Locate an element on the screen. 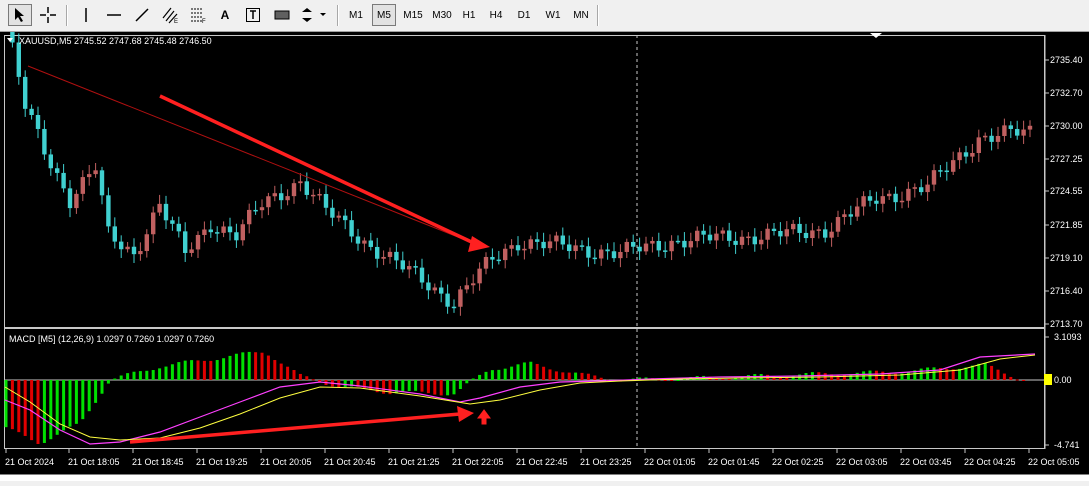 This screenshot has width=1089, height=486. timeframe-d1-button: D1 is located at coordinates (524, 15).